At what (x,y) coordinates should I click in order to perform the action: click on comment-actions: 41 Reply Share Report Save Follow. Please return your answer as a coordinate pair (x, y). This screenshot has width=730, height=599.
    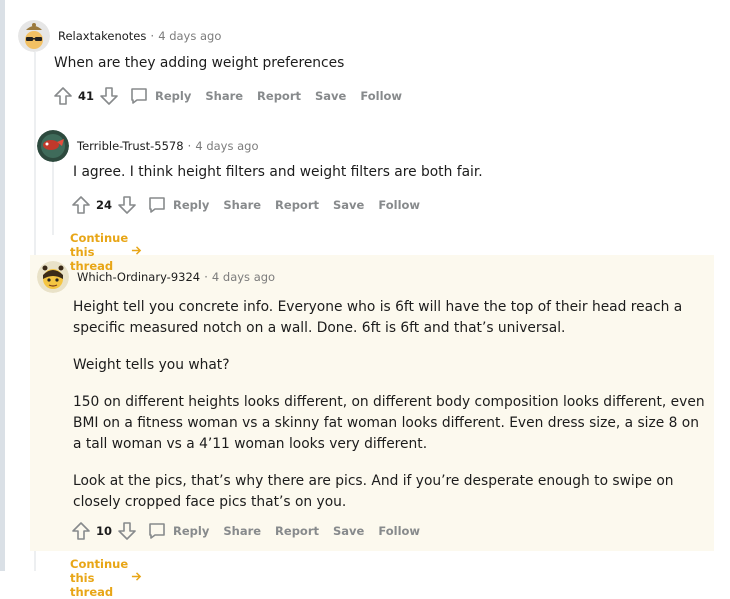
    Looking at the image, I should click on (227, 96).